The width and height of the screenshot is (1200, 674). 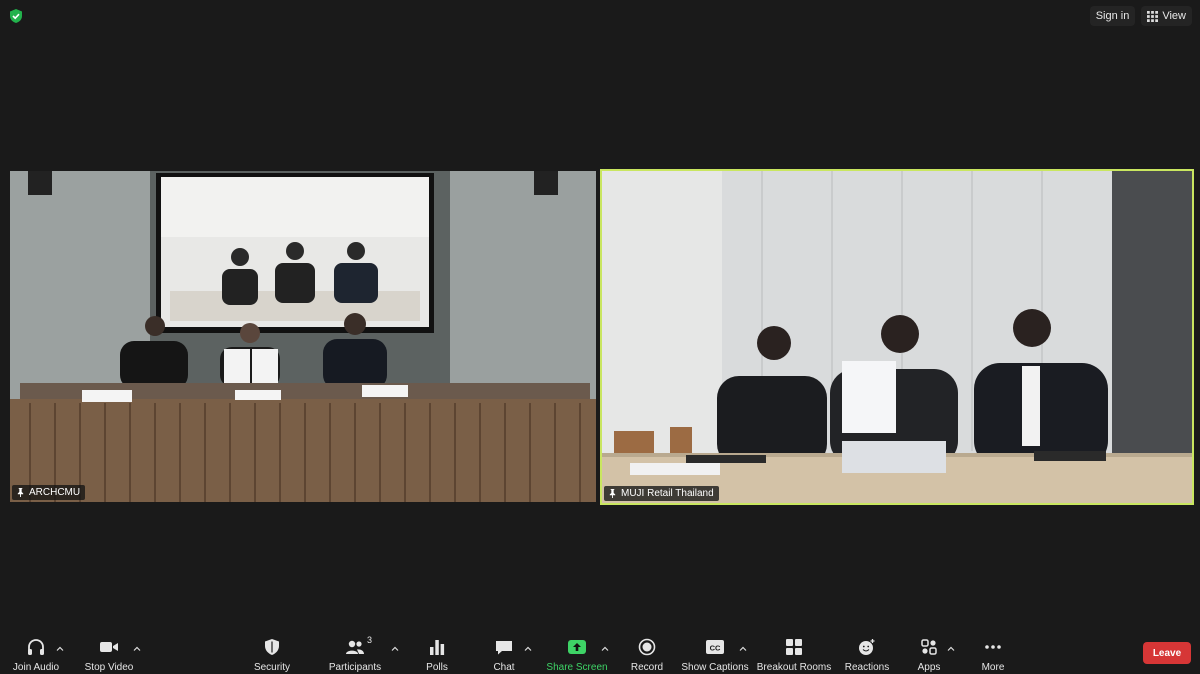 I want to click on chat-label: Chat, so click(x=504, y=667).